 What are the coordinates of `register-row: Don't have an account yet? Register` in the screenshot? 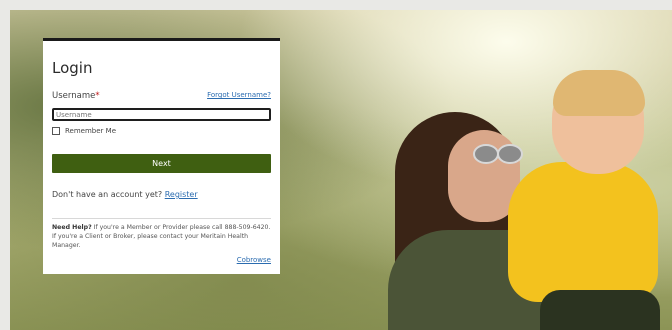 It's located at (125, 194).